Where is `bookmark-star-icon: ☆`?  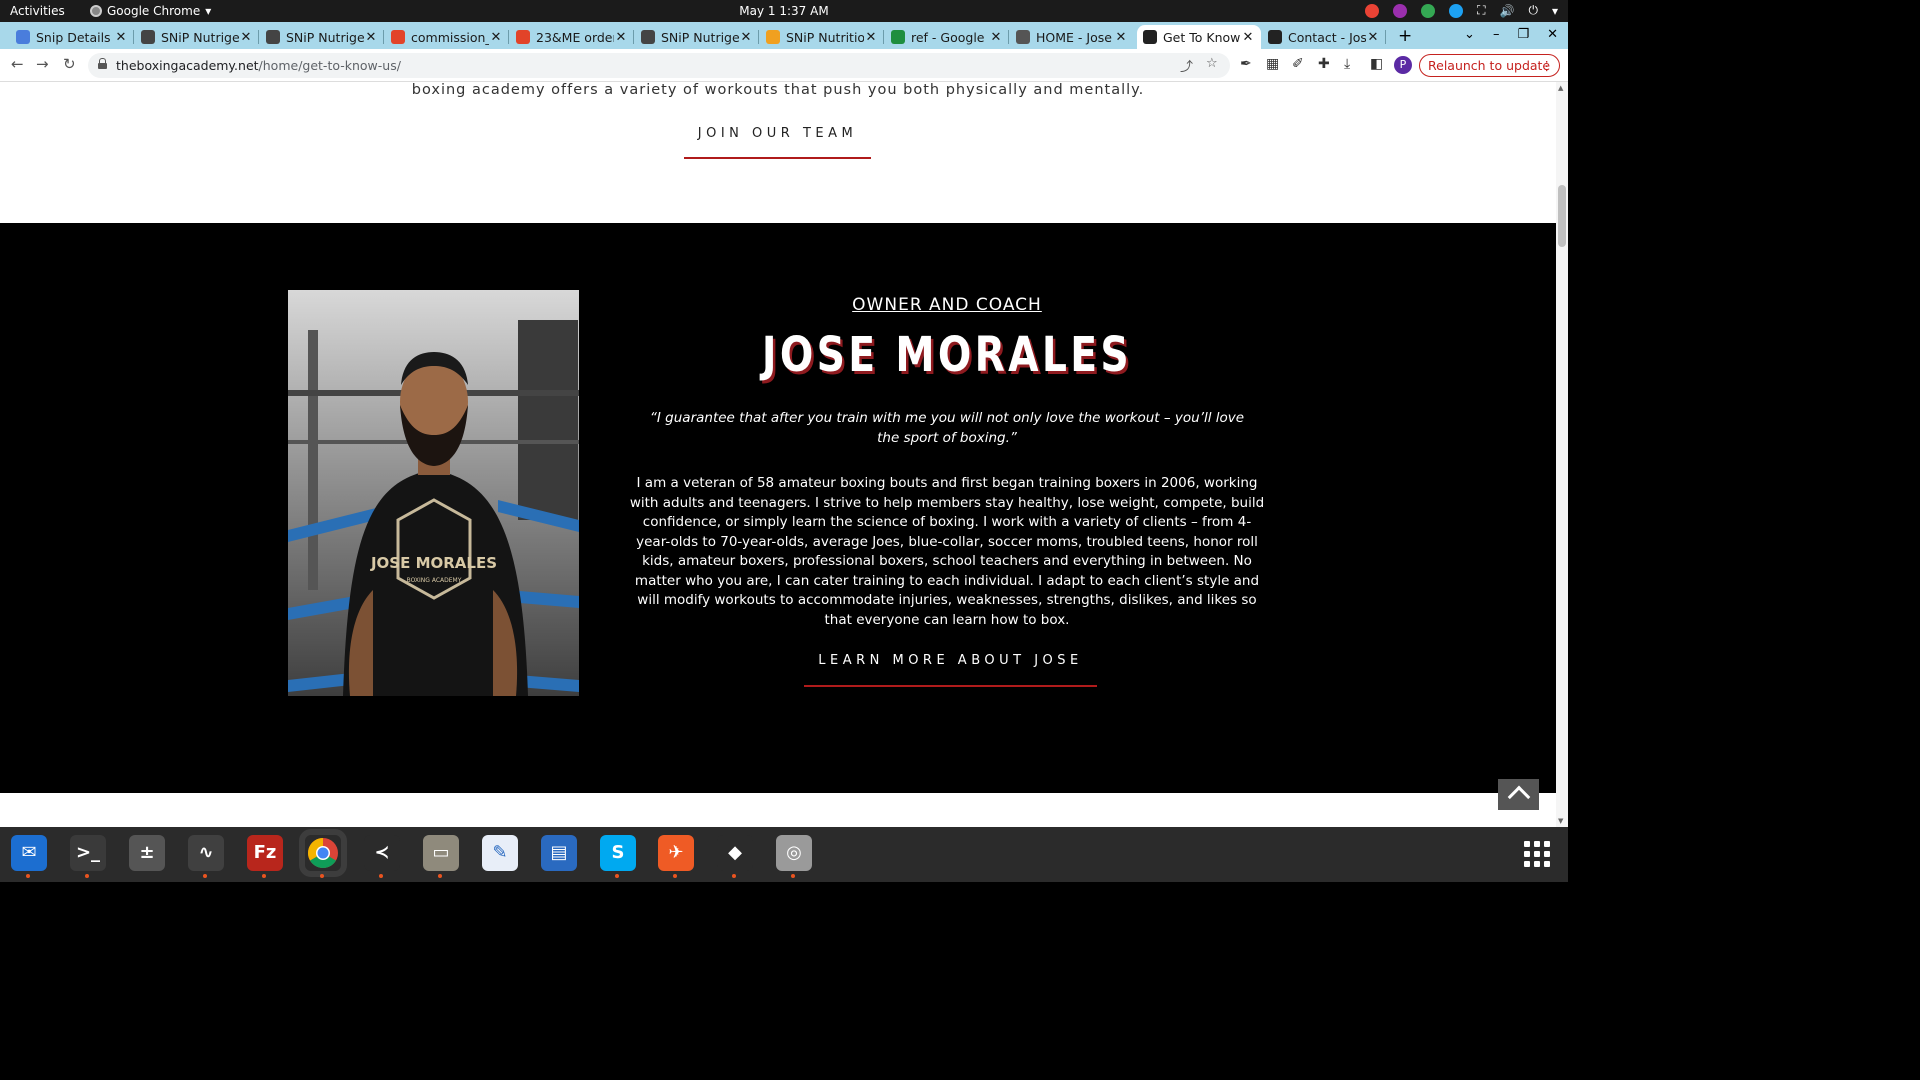
bookmark-star-icon: ☆ is located at coordinates (1212, 63).